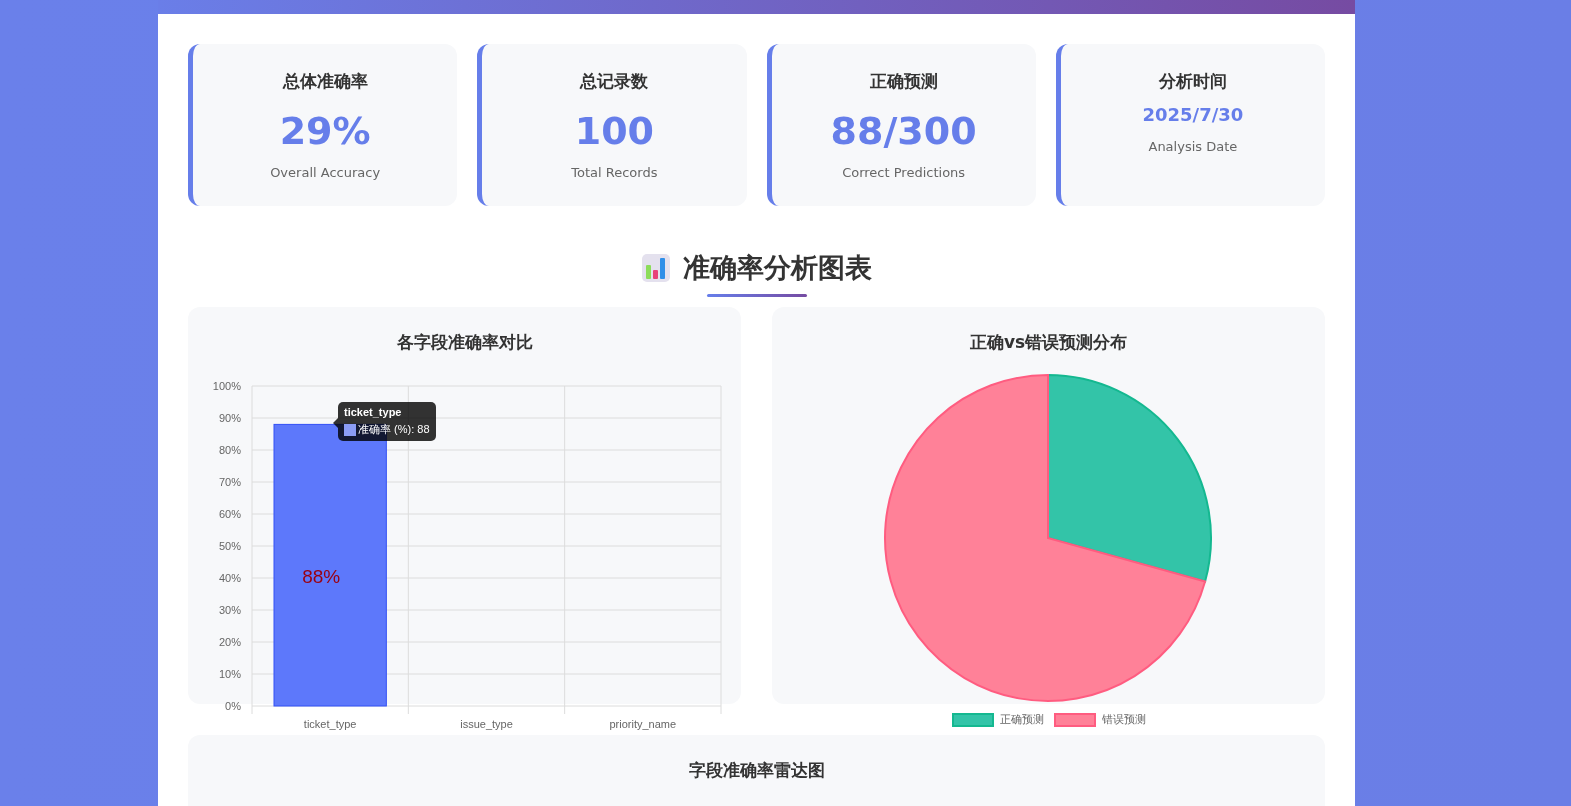 The height and width of the screenshot is (806, 1571). Describe the element at coordinates (643, 724) in the screenshot. I see `axis-category-label: priority_name` at that location.